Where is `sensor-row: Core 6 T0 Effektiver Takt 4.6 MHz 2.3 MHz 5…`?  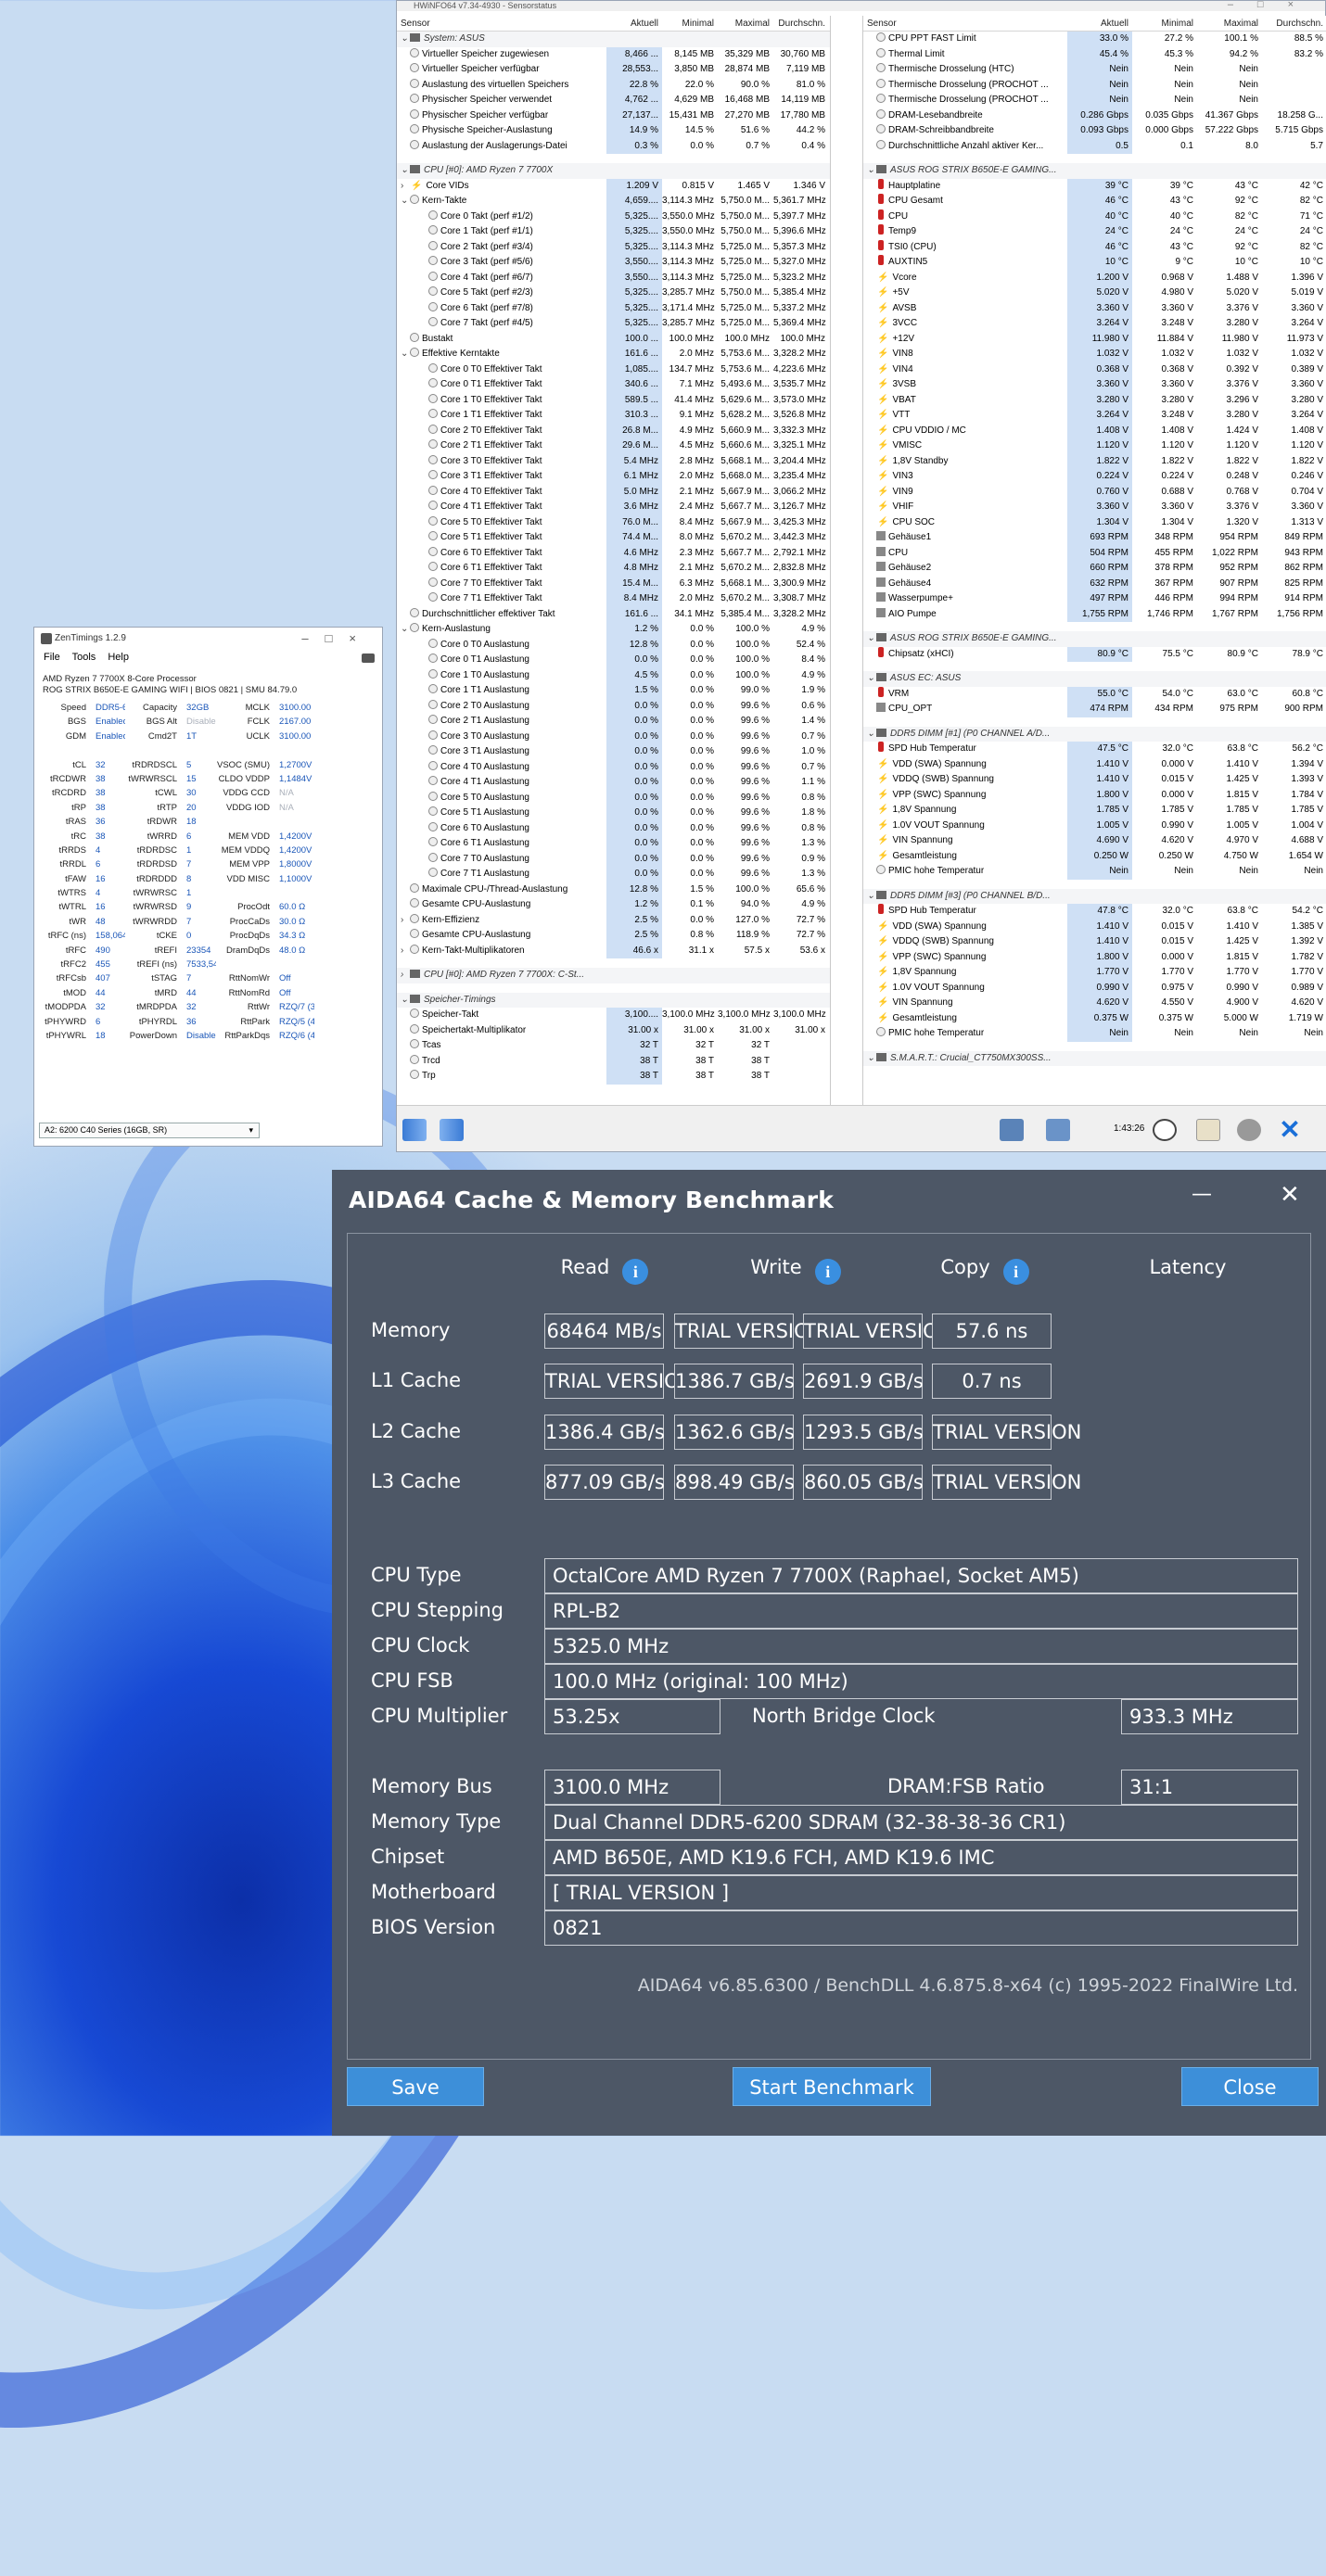 sensor-row: Core 6 T0 Effektiver Takt 4.6 MHz 2.3 MHz 5… is located at coordinates (613, 553).